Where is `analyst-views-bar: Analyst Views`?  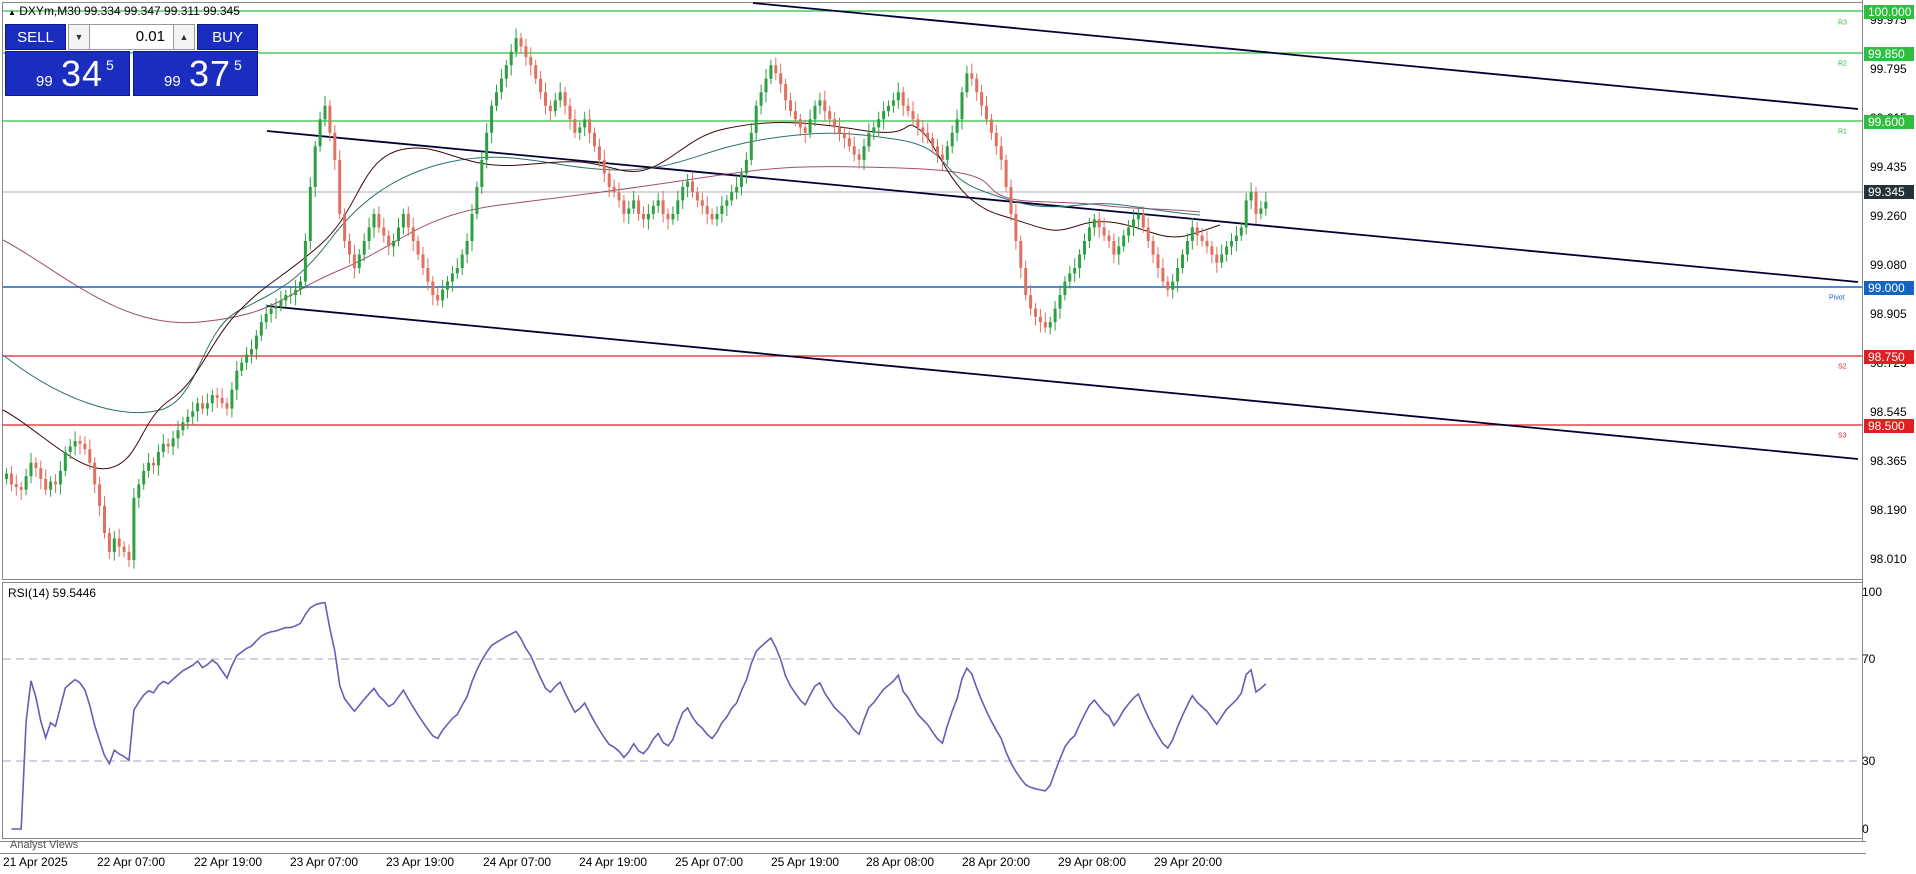 analyst-views-bar: Analyst Views is located at coordinates (933, 846).